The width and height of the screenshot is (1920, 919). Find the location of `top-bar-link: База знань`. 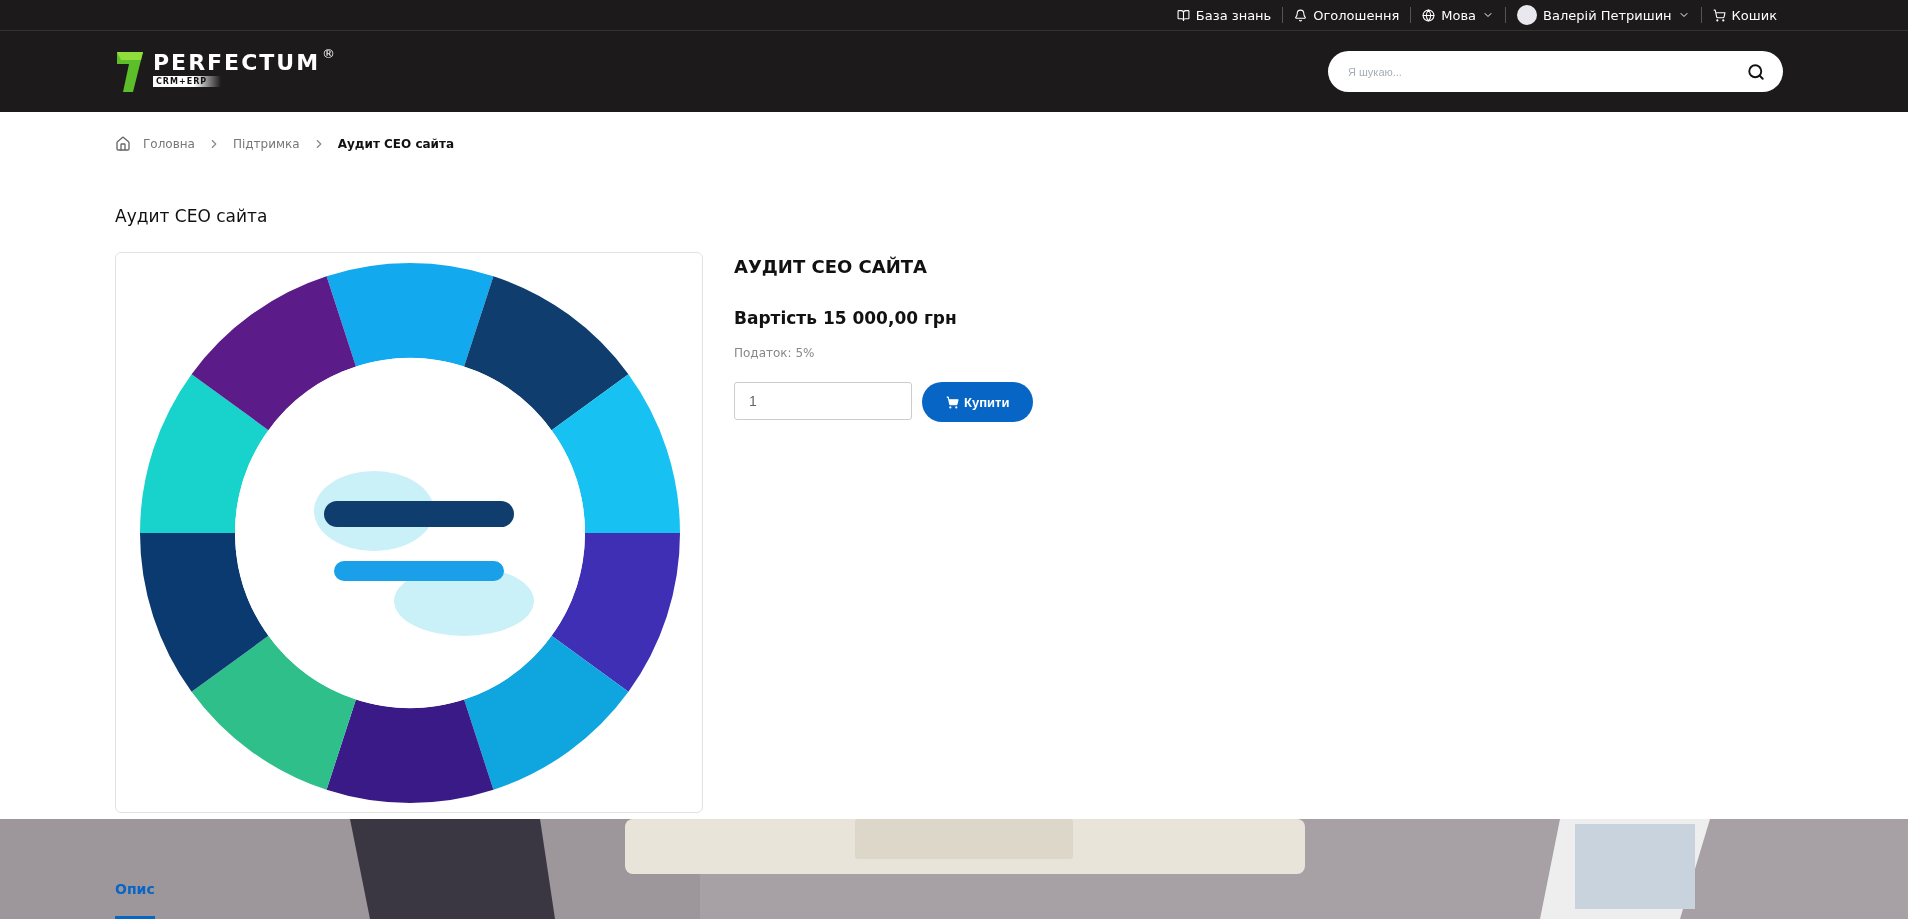

top-bar-link: База знань is located at coordinates (1224, 15).